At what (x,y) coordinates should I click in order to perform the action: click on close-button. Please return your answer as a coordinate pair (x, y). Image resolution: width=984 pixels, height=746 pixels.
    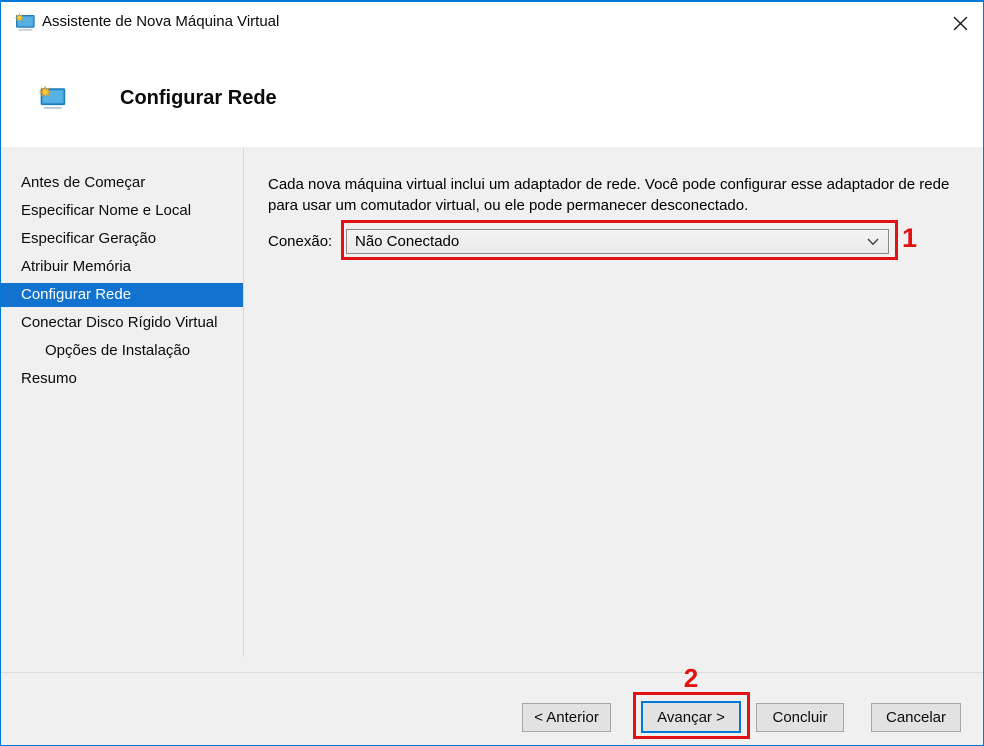
    Looking at the image, I should click on (960, 23).